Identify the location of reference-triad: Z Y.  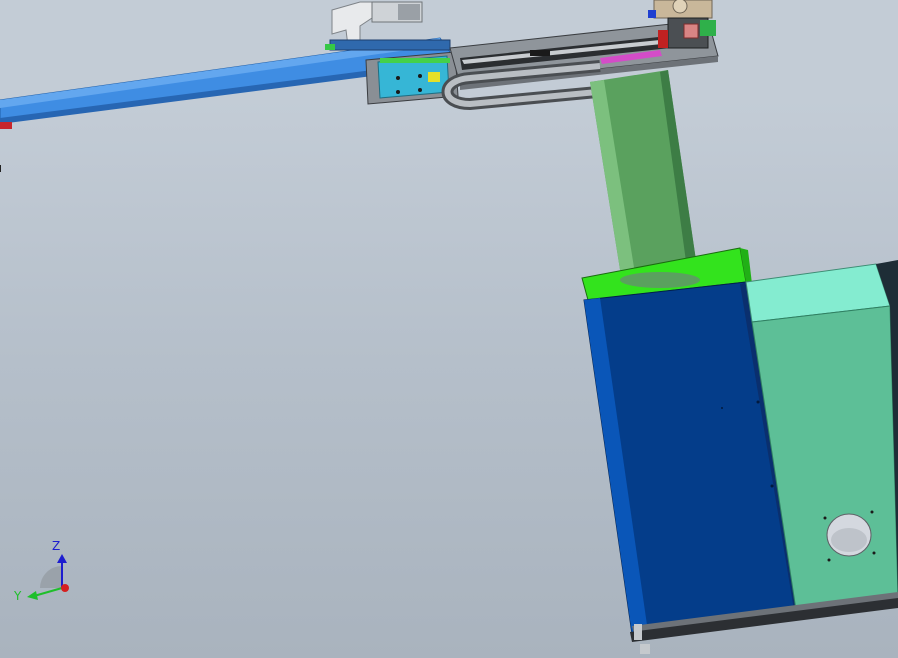
(41, 571).